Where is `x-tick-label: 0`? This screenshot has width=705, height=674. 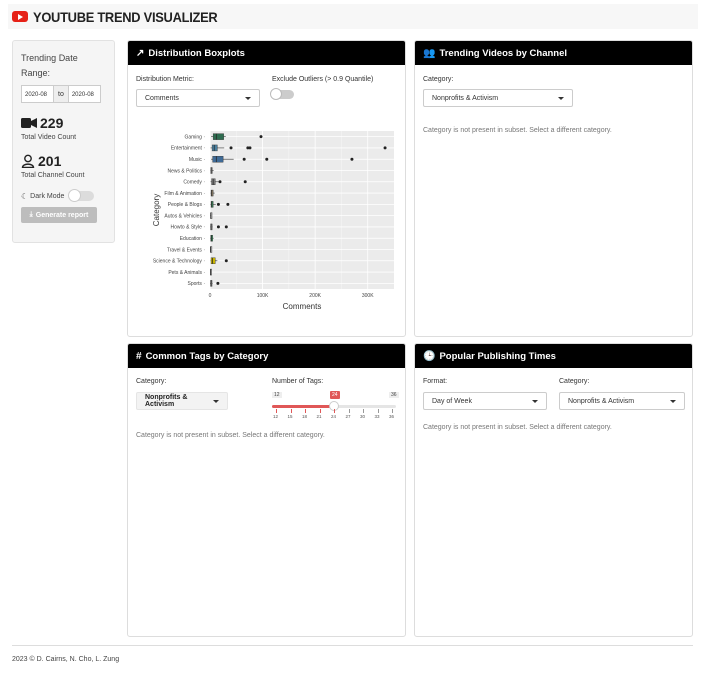 x-tick-label: 0 is located at coordinates (210, 296).